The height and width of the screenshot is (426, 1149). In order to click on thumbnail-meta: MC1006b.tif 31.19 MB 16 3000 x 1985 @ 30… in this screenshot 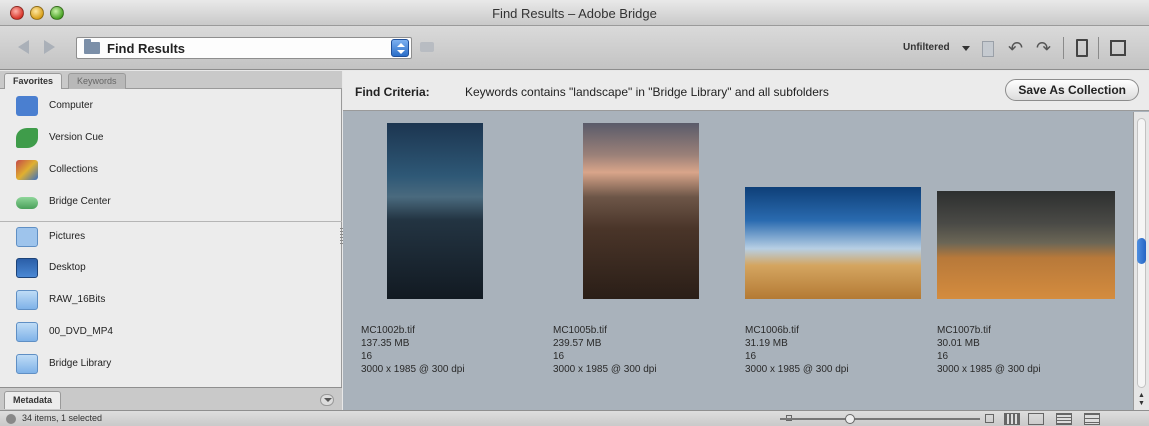, I will do `click(797, 350)`.